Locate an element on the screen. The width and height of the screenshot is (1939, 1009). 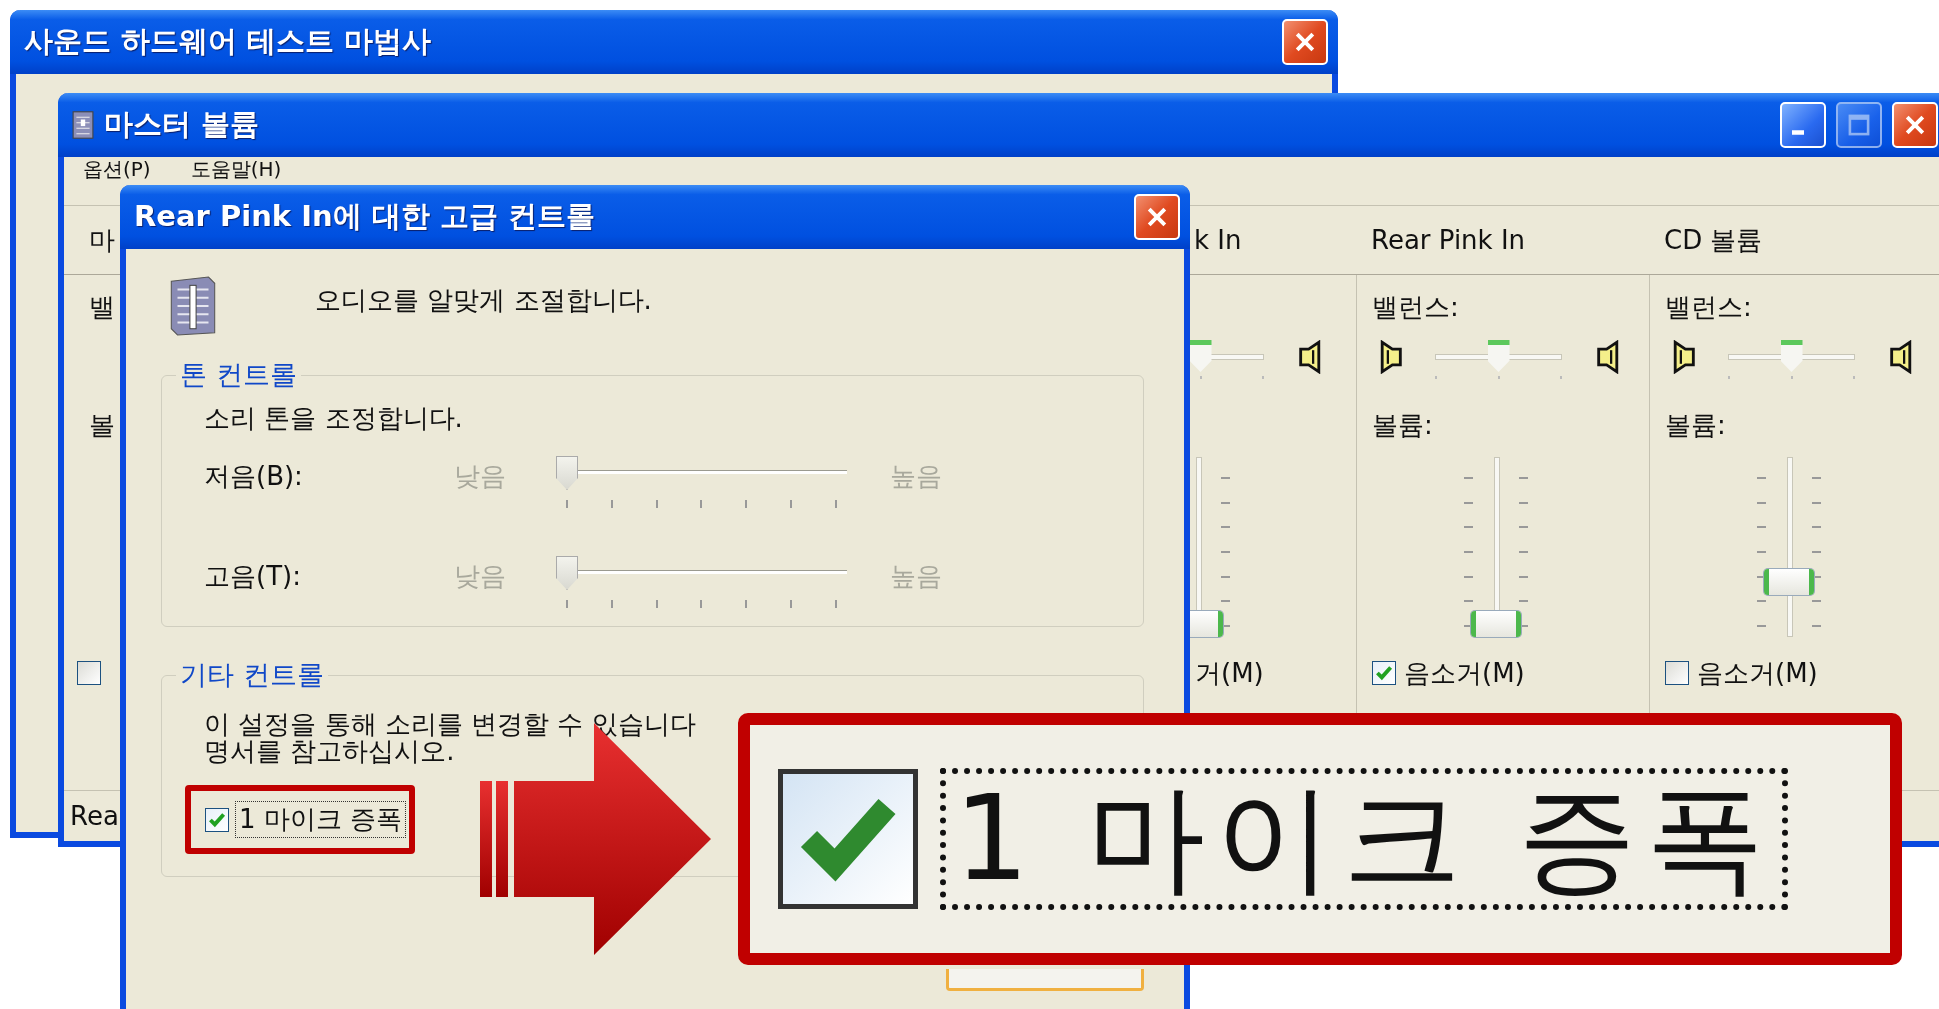
group-label: 톤 컨트롤 is located at coordinates (238, 375).